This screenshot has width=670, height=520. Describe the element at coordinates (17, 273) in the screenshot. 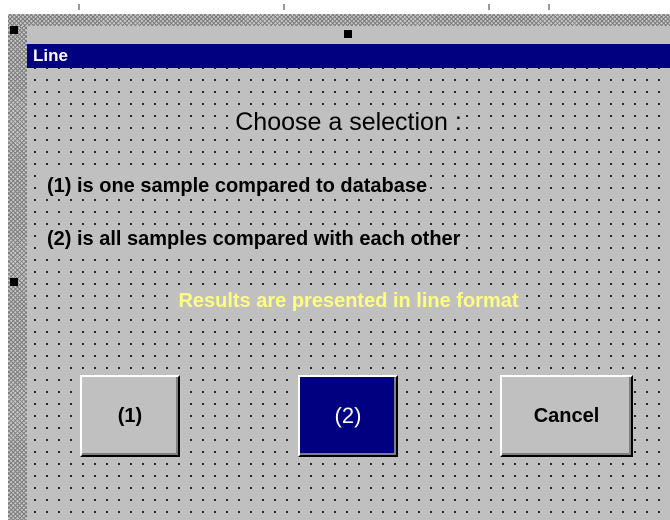

I see `selection-border-left` at that location.